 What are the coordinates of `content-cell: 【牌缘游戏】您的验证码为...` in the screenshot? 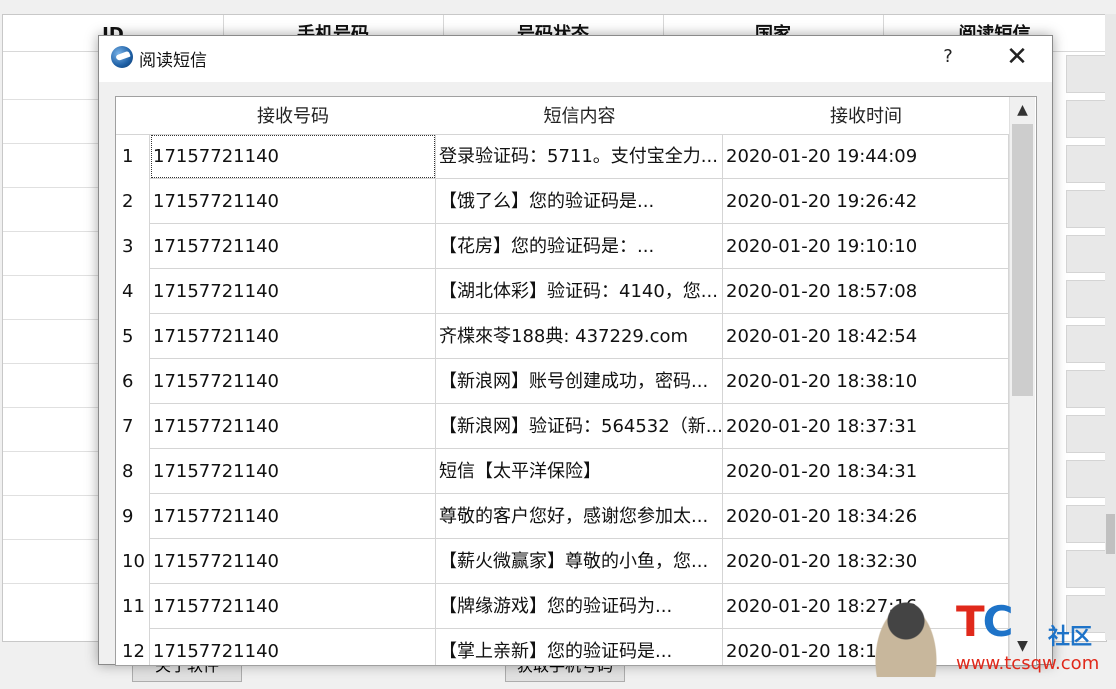 It's located at (579, 606).